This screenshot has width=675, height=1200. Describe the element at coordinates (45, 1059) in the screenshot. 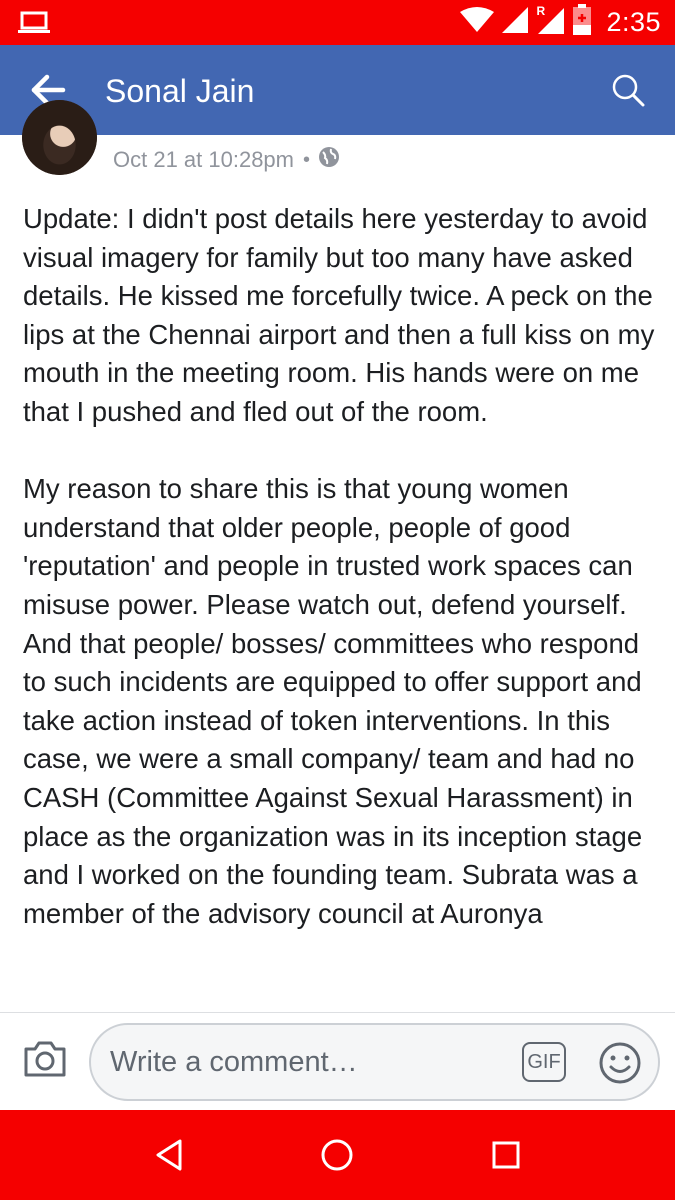

I see `camera-button` at that location.